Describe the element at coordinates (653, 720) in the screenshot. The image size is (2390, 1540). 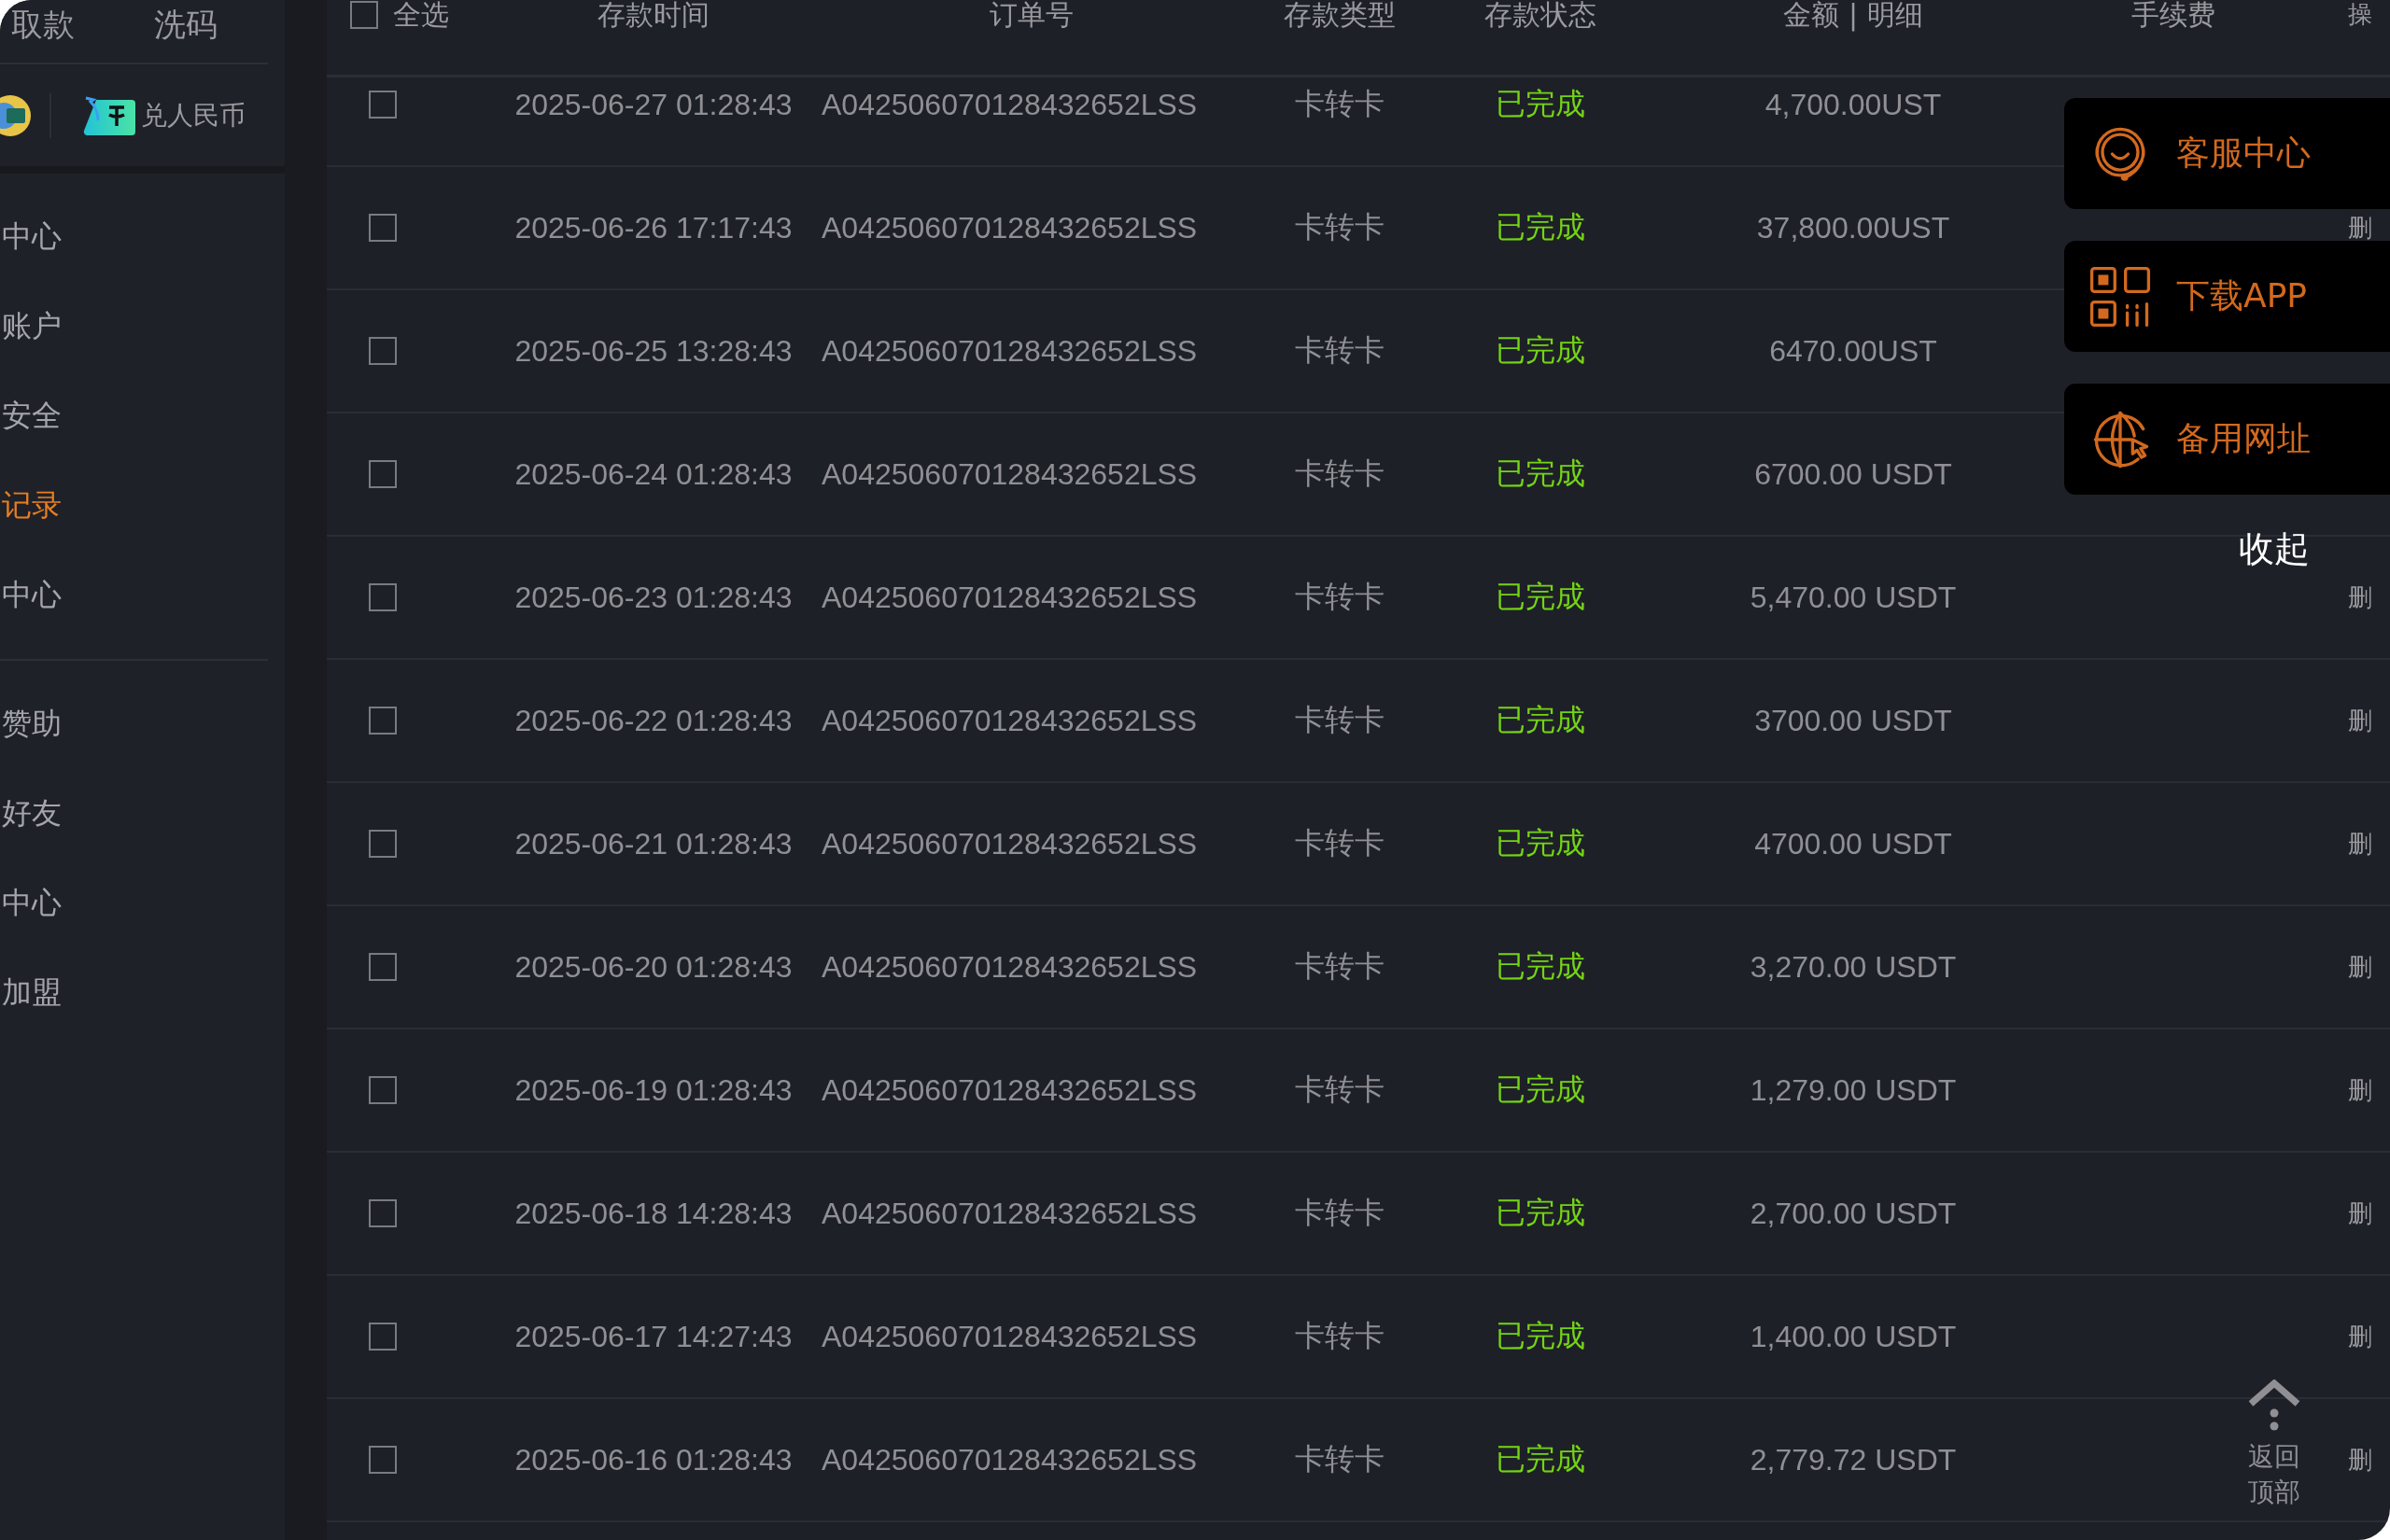
I see `time-cell-text: 2025-06-22 01:28:43` at that location.